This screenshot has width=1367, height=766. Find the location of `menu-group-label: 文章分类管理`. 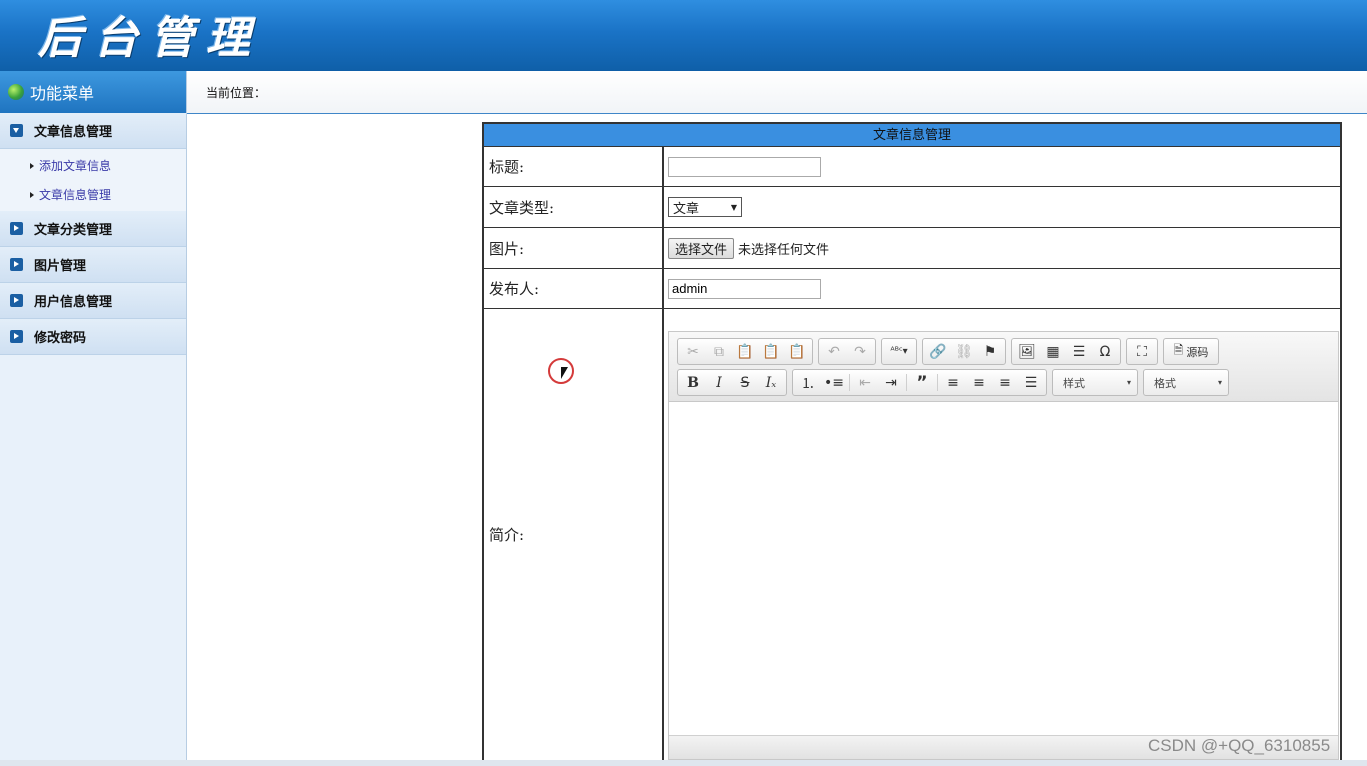

menu-group-label: 文章分类管理 is located at coordinates (73, 230).